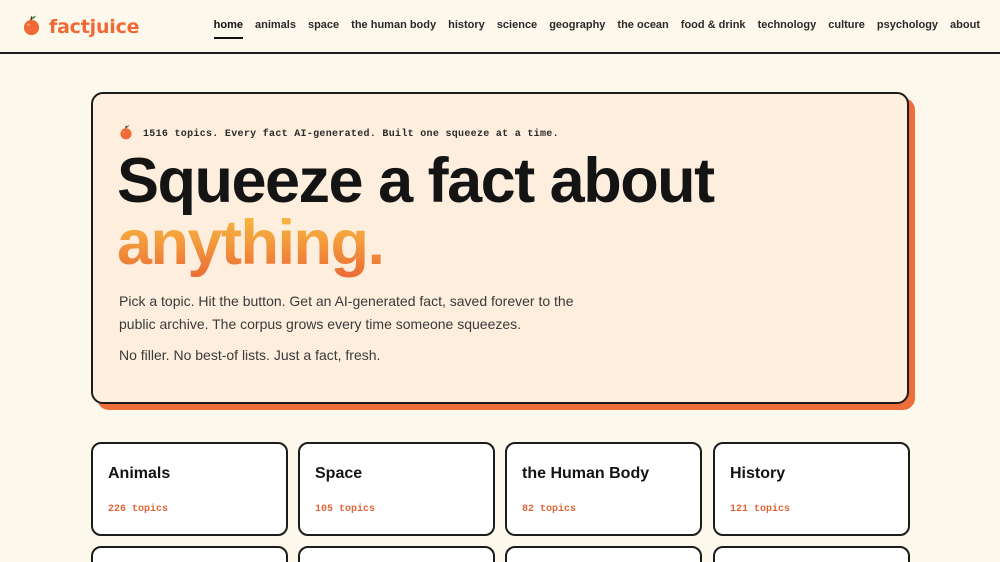 The width and height of the screenshot is (1000, 562). Describe the element at coordinates (713, 28) in the screenshot. I see `nav-food-drink: food & drink` at that location.